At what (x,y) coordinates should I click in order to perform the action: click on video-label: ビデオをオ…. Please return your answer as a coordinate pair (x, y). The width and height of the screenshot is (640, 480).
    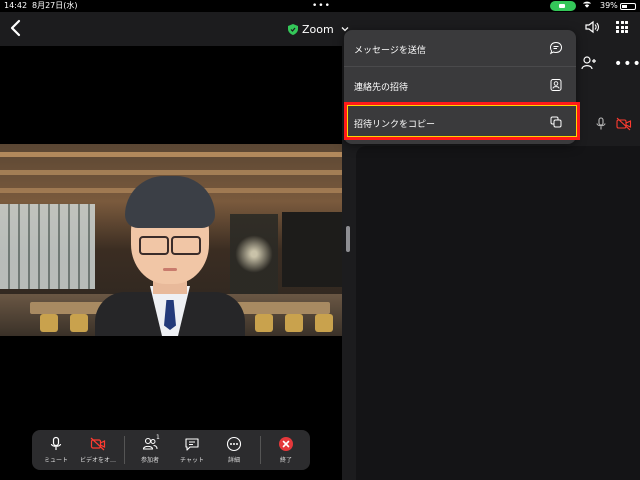
    Looking at the image, I should click on (97, 460).